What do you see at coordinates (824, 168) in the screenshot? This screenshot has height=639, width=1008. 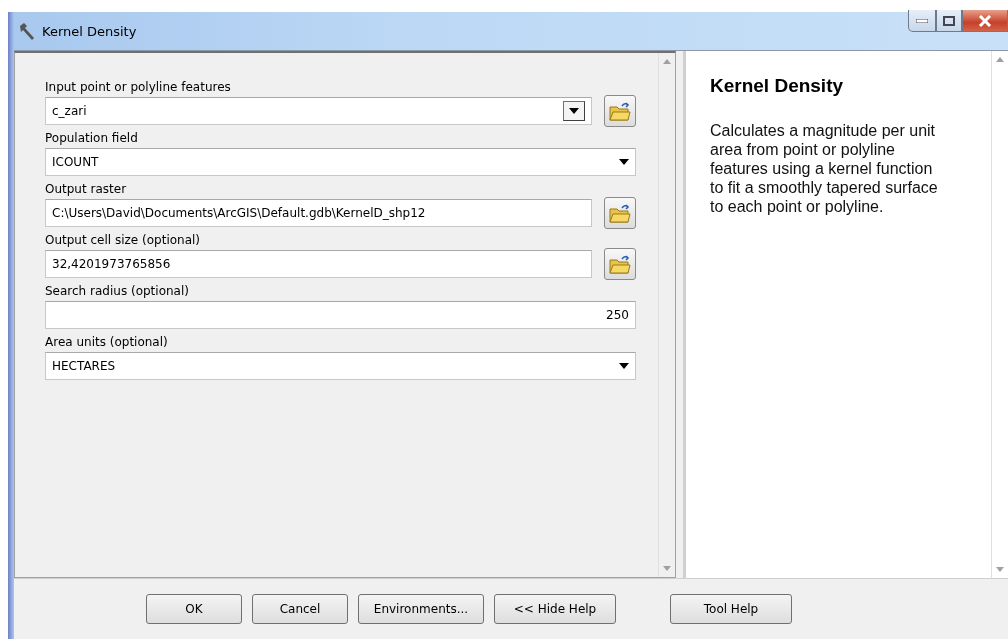 I see `help-text: Calculates a magnitude per unit area from point or polyline features using a kernel function to fit a smoothly tapered surface to each point or polyline.` at bounding box center [824, 168].